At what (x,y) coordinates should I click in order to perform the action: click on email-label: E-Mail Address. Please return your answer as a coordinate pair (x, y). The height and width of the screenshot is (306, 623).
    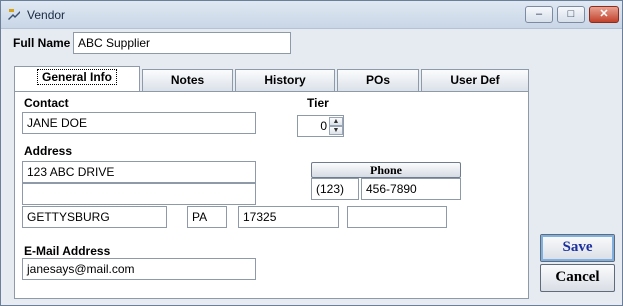
    Looking at the image, I should click on (67, 251).